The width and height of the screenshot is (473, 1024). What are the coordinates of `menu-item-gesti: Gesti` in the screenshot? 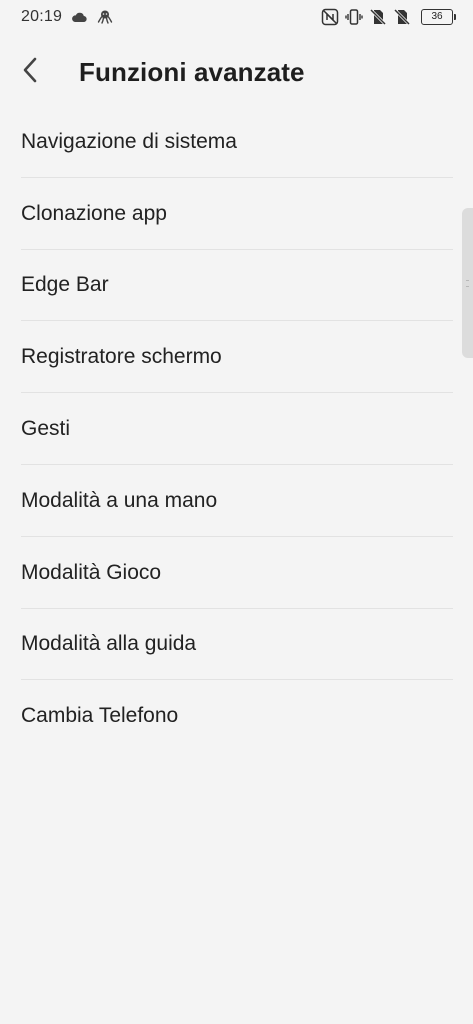 It's located at (236, 429).